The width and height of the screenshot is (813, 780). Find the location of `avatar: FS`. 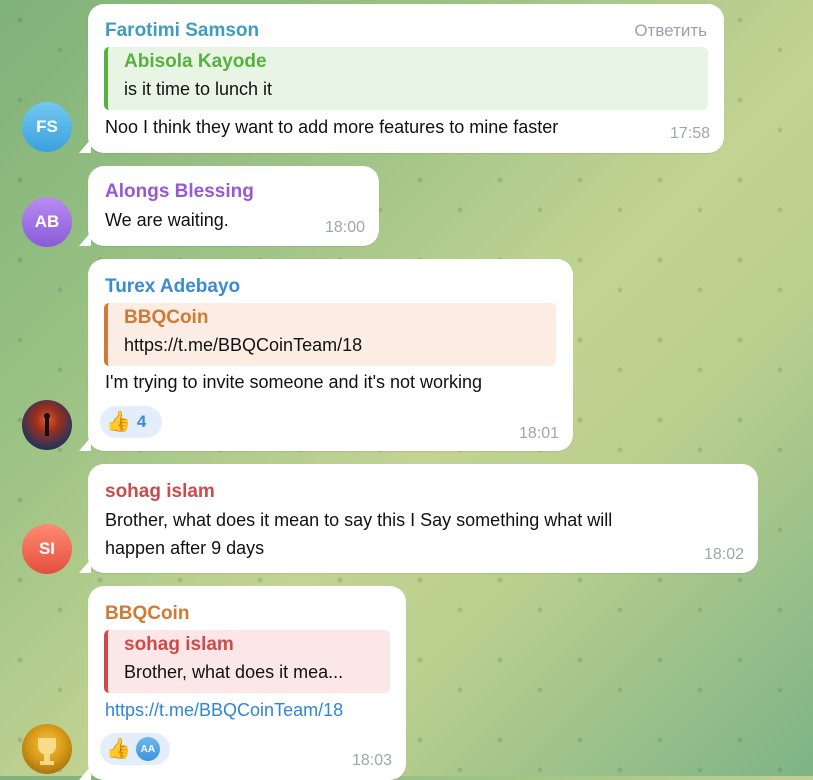

avatar: FS is located at coordinates (47, 127).